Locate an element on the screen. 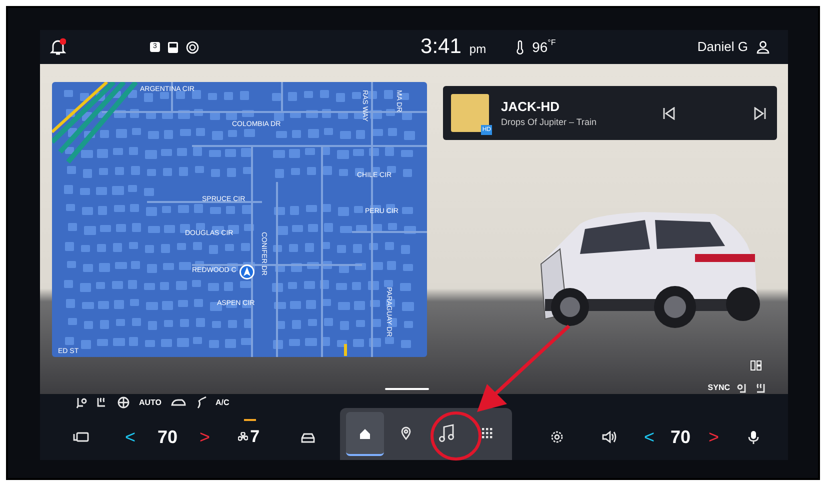  fan-icon is located at coordinates (243, 437).